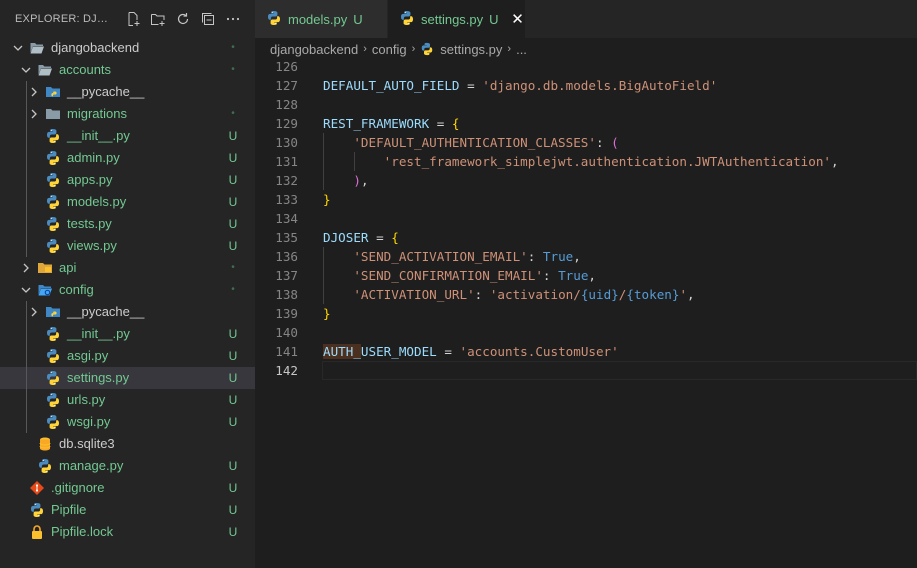 Image resolution: width=917 pixels, height=568 pixels. Describe the element at coordinates (286, 104) in the screenshot. I see `line-number: 128` at that location.